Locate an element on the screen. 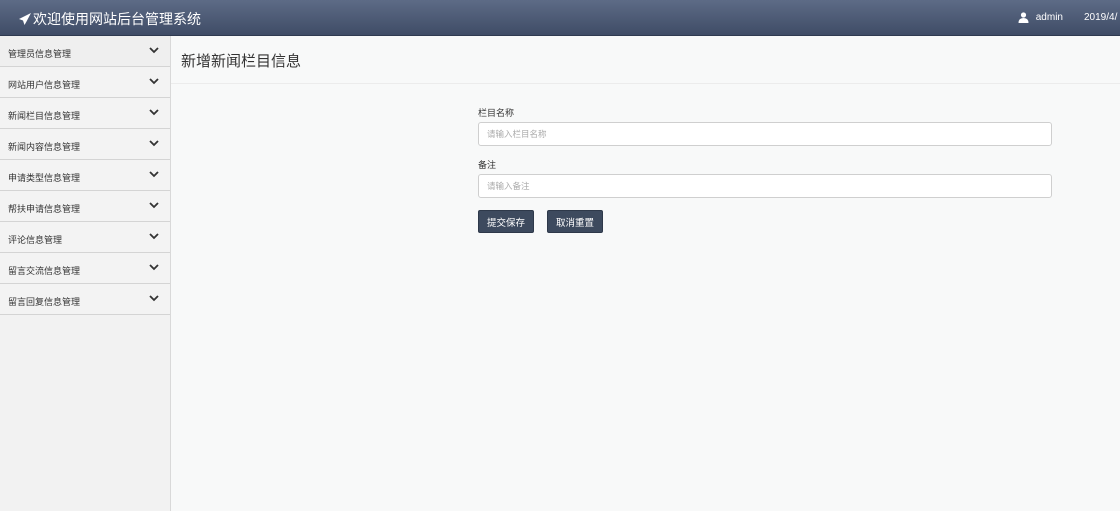 The width and height of the screenshot is (1120, 511). sidebar-item-assistance-applications: 帮扶申请信息管理 is located at coordinates (85, 206).